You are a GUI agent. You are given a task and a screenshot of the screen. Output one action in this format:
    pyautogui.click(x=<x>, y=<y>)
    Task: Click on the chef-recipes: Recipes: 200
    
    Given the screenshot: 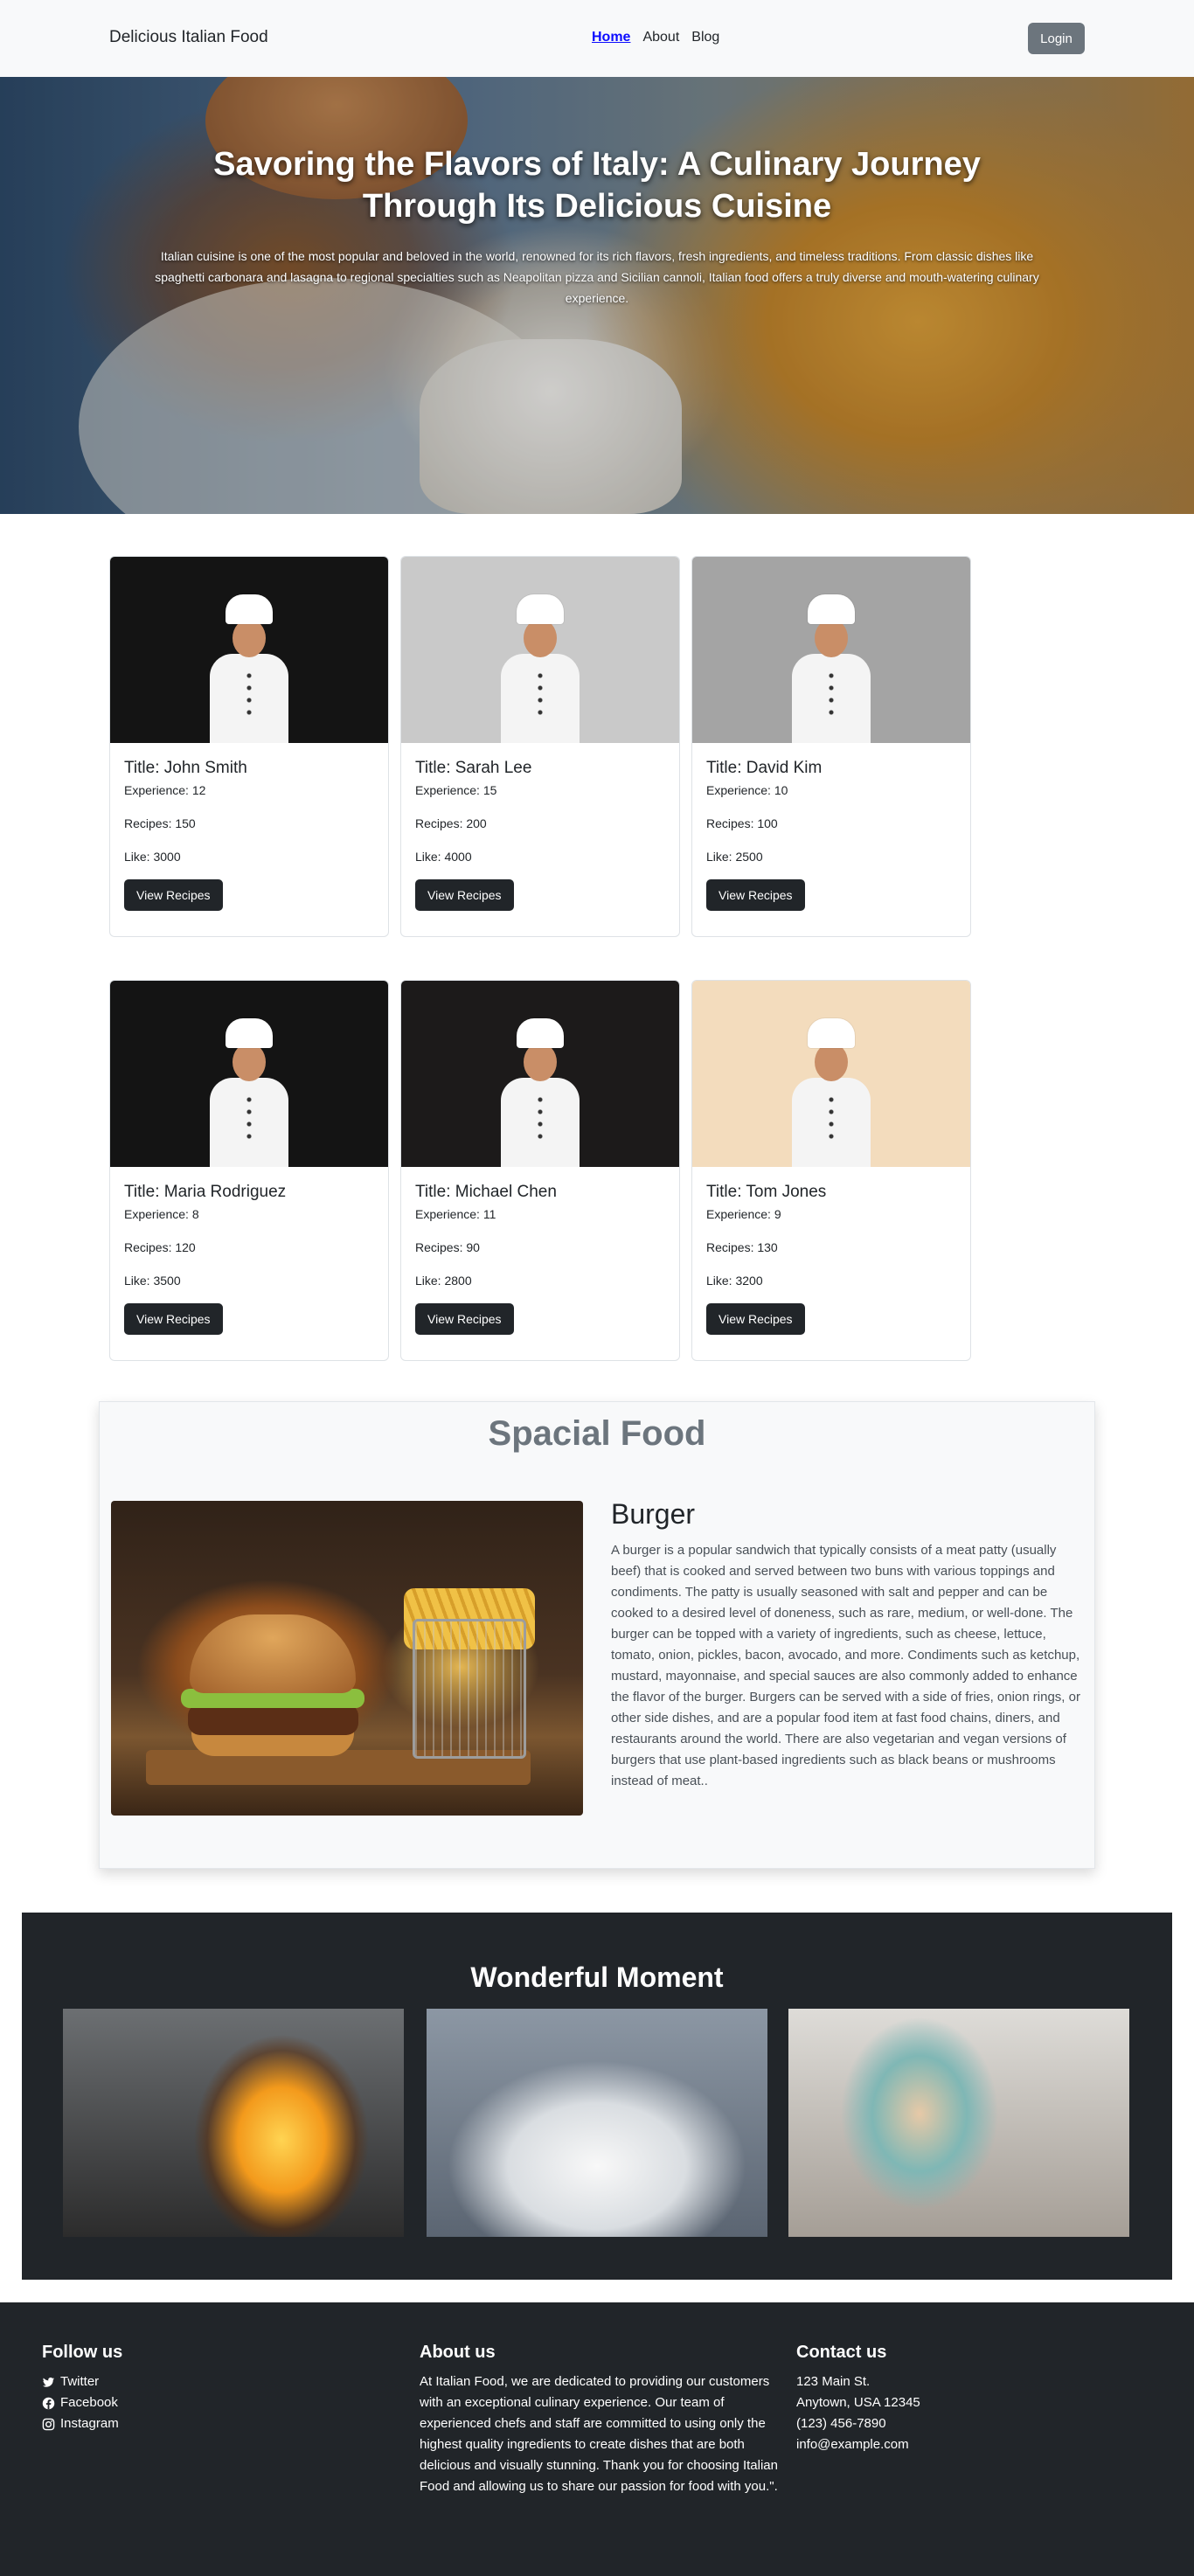 What is the action you would take?
    pyautogui.click(x=451, y=823)
    